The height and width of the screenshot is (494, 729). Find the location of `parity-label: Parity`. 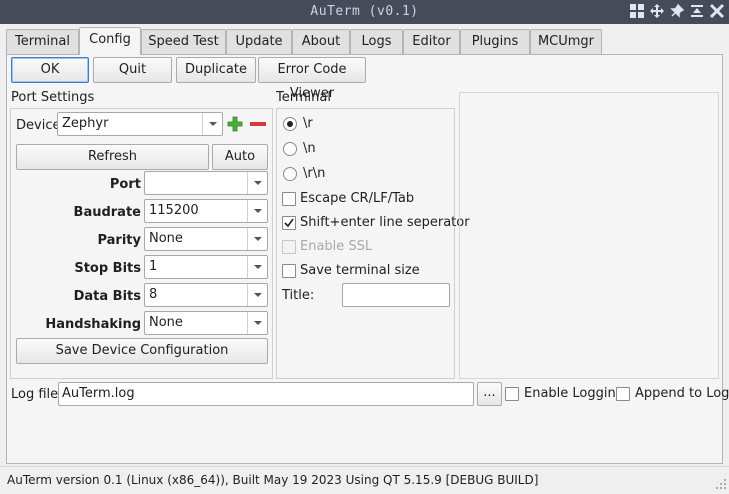

parity-label: Parity is located at coordinates (119, 240).